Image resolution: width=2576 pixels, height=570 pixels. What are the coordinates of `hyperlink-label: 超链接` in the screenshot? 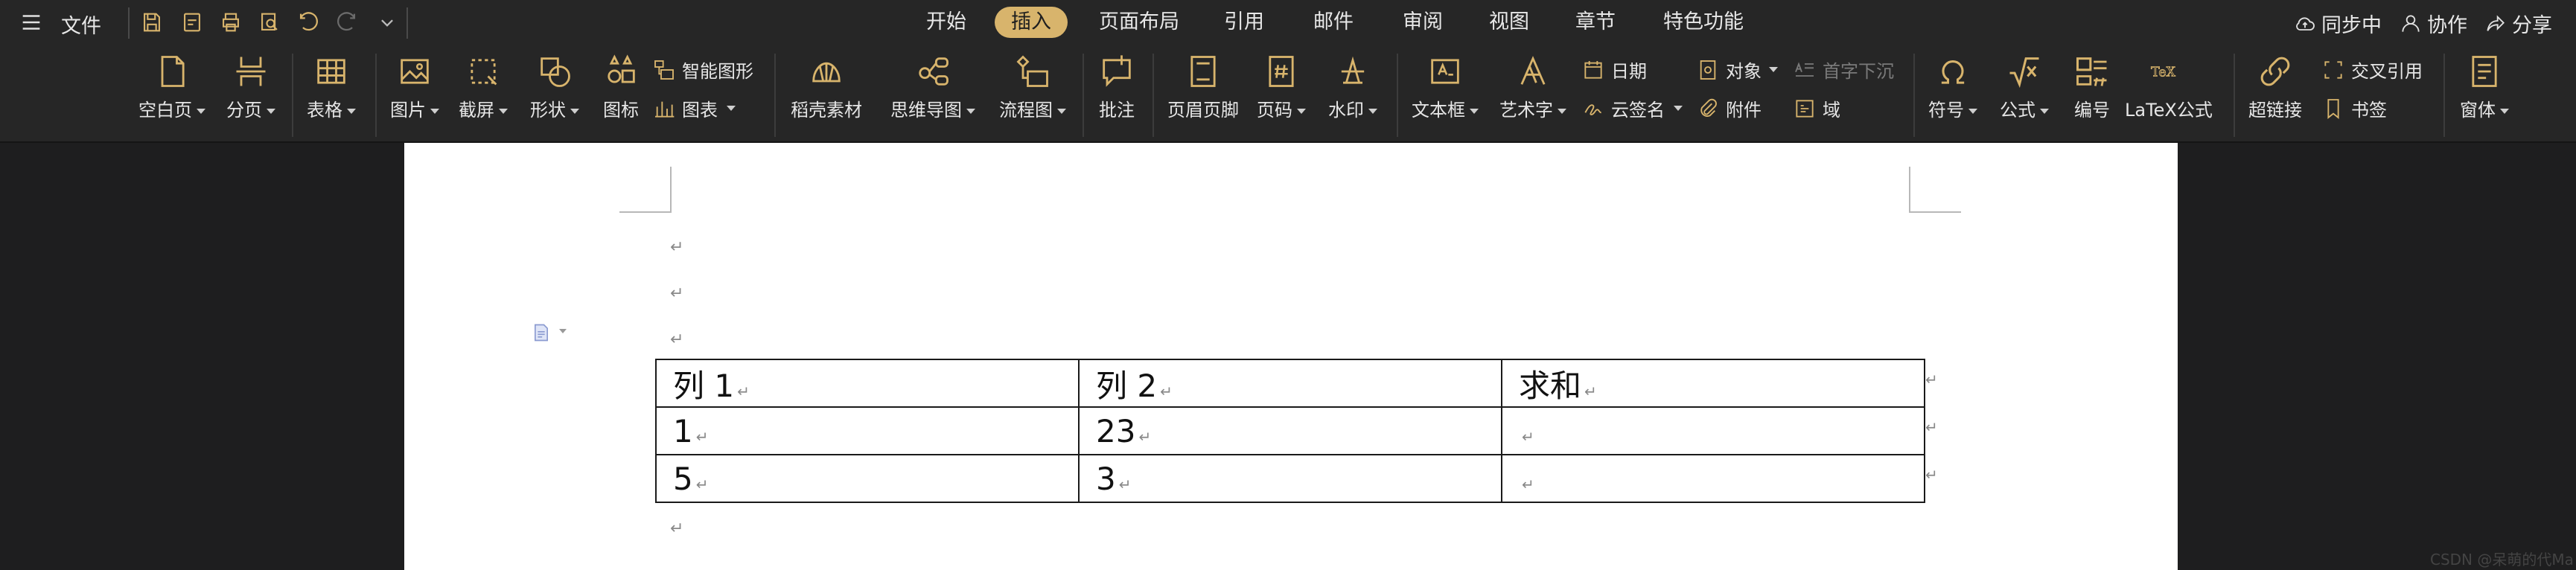 It's located at (2275, 110).